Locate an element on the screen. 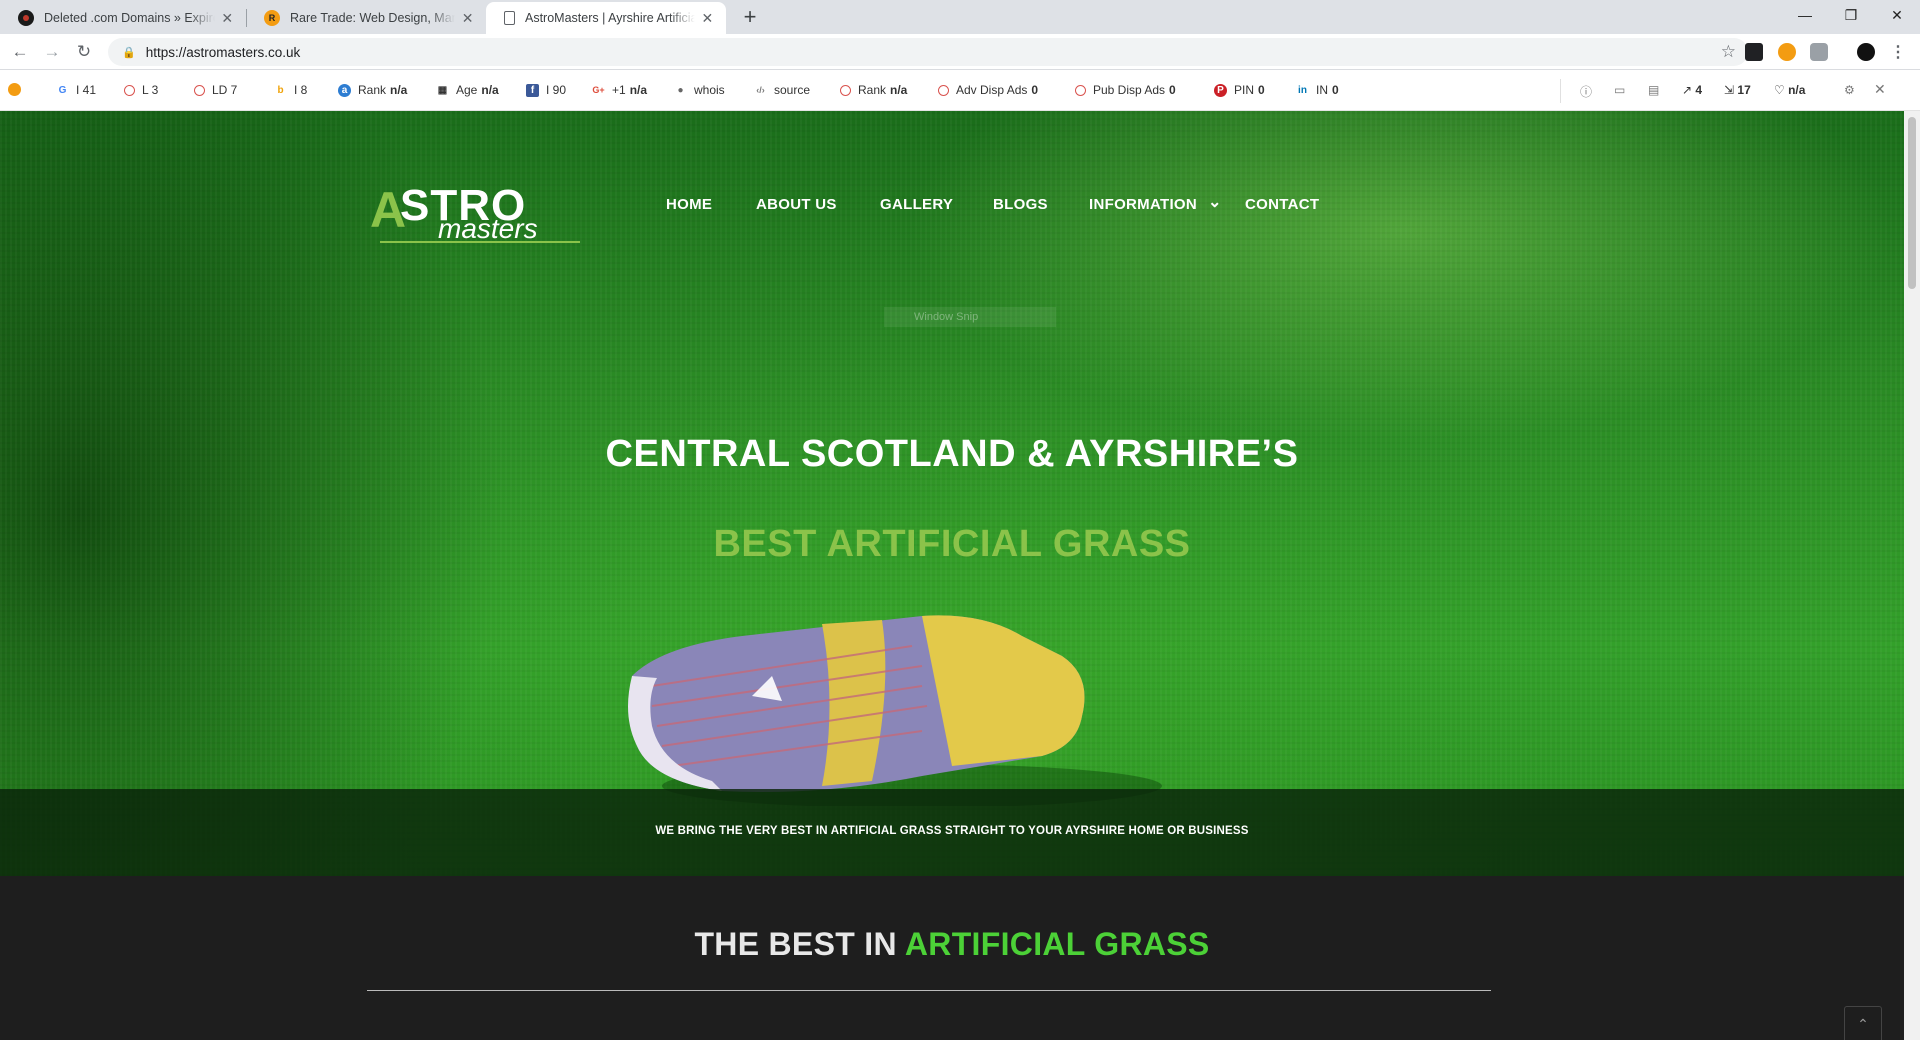 The image size is (1920, 1040). google-icon: G is located at coordinates (62, 90).